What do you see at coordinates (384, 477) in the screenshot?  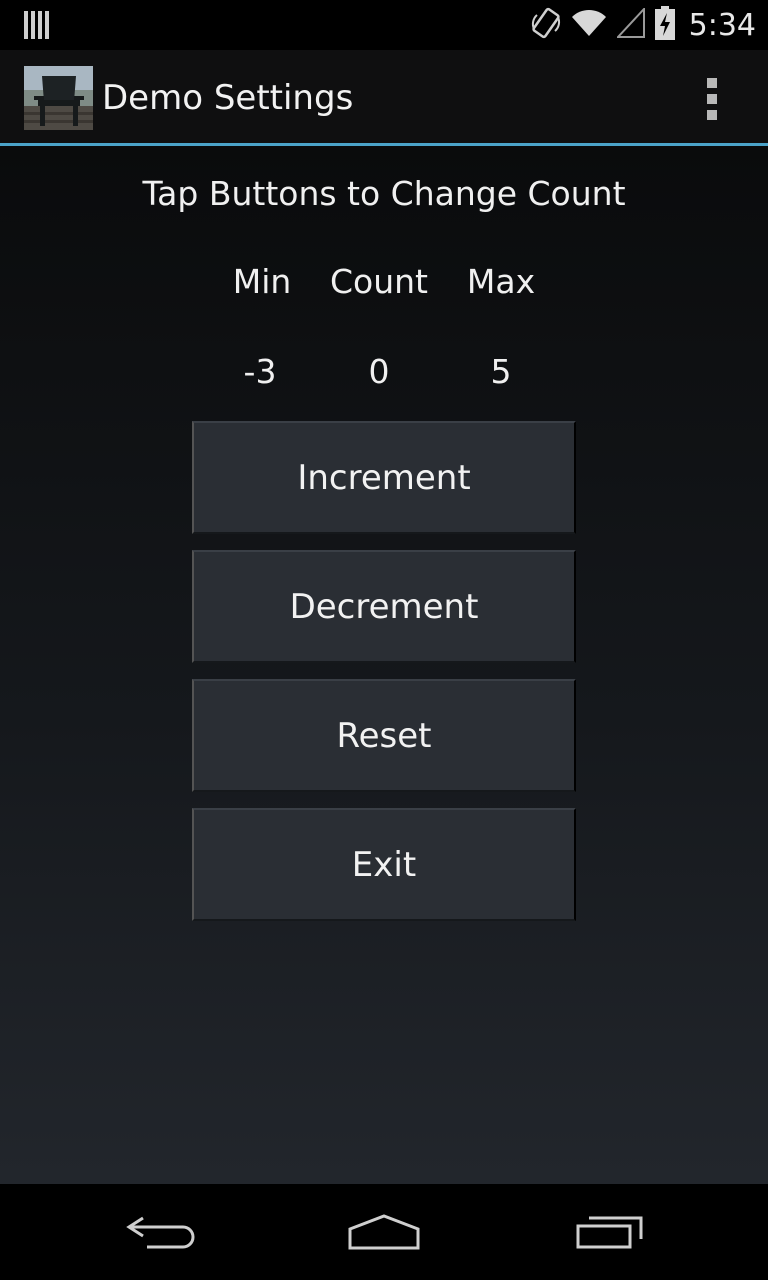 I see `increment-button: Increment` at bounding box center [384, 477].